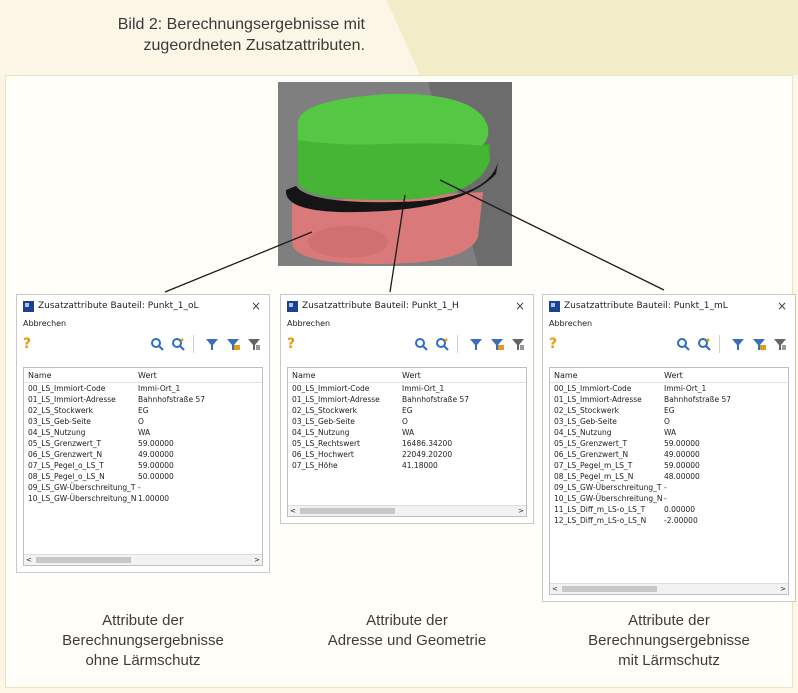 This screenshot has height=693, width=798. I want to click on table-row: 05_LS_Rechtswert 16486.34200, so click(407, 443).